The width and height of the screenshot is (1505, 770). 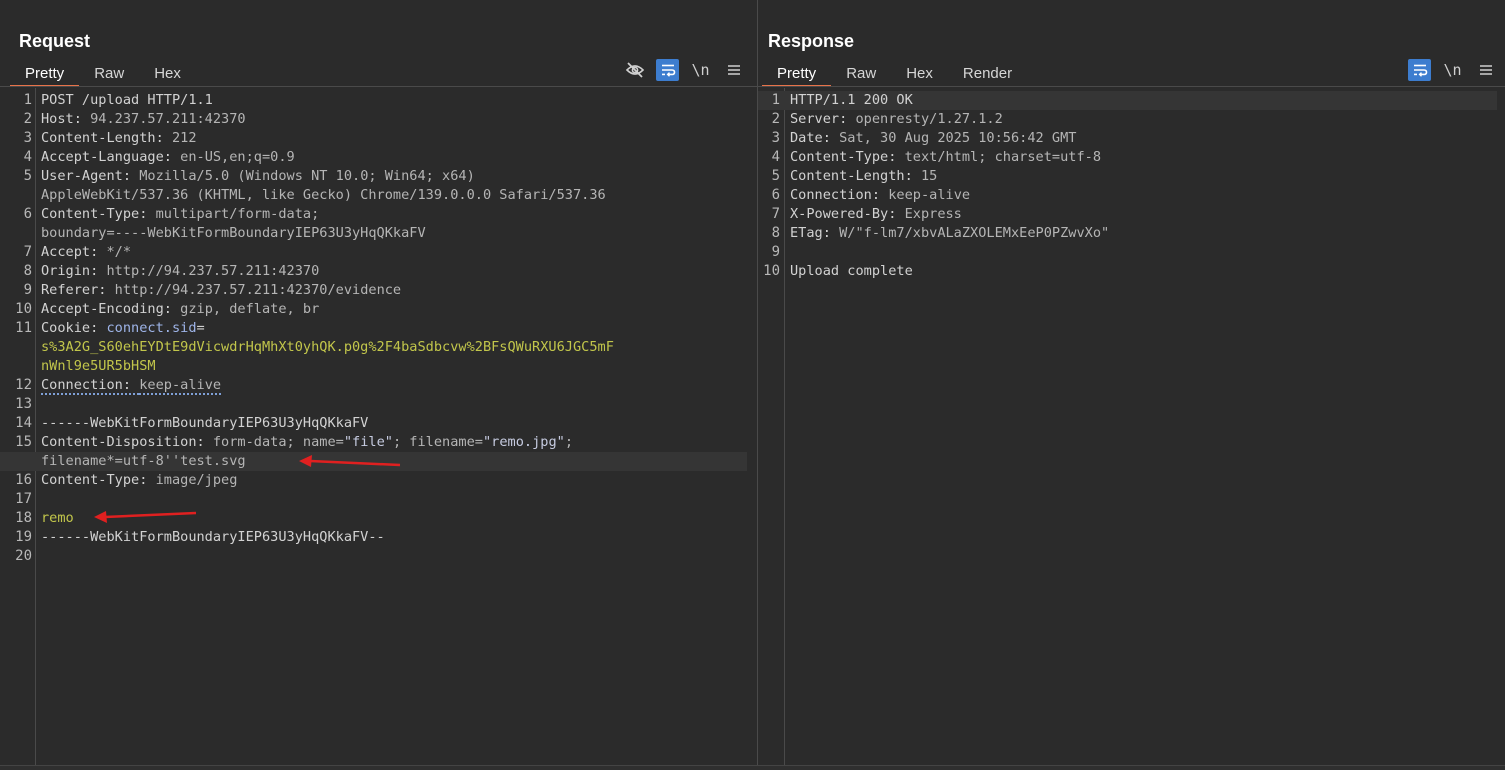 What do you see at coordinates (27, 119) in the screenshot?
I see `line-number: 2` at bounding box center [27, 119].